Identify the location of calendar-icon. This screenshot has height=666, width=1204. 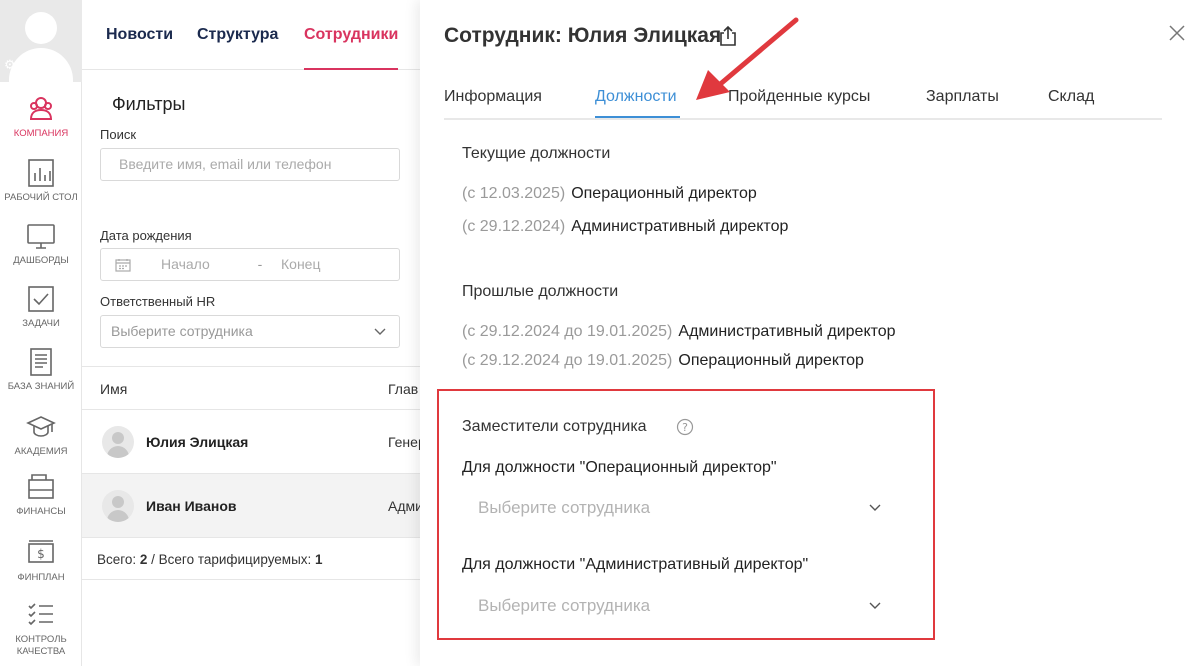
(123, 265).